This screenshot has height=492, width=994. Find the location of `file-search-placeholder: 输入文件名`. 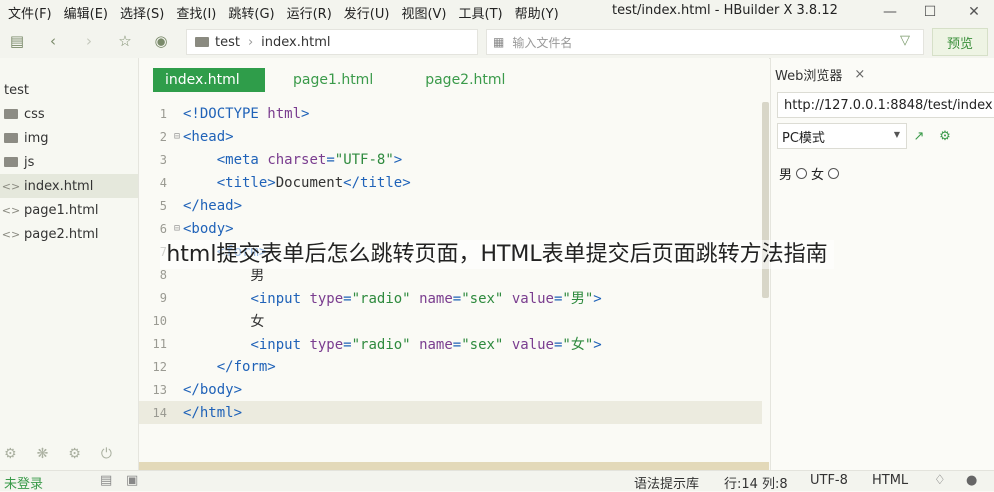

file-search-placeholder: 输入文件名 is located at coordinates (542, 42).